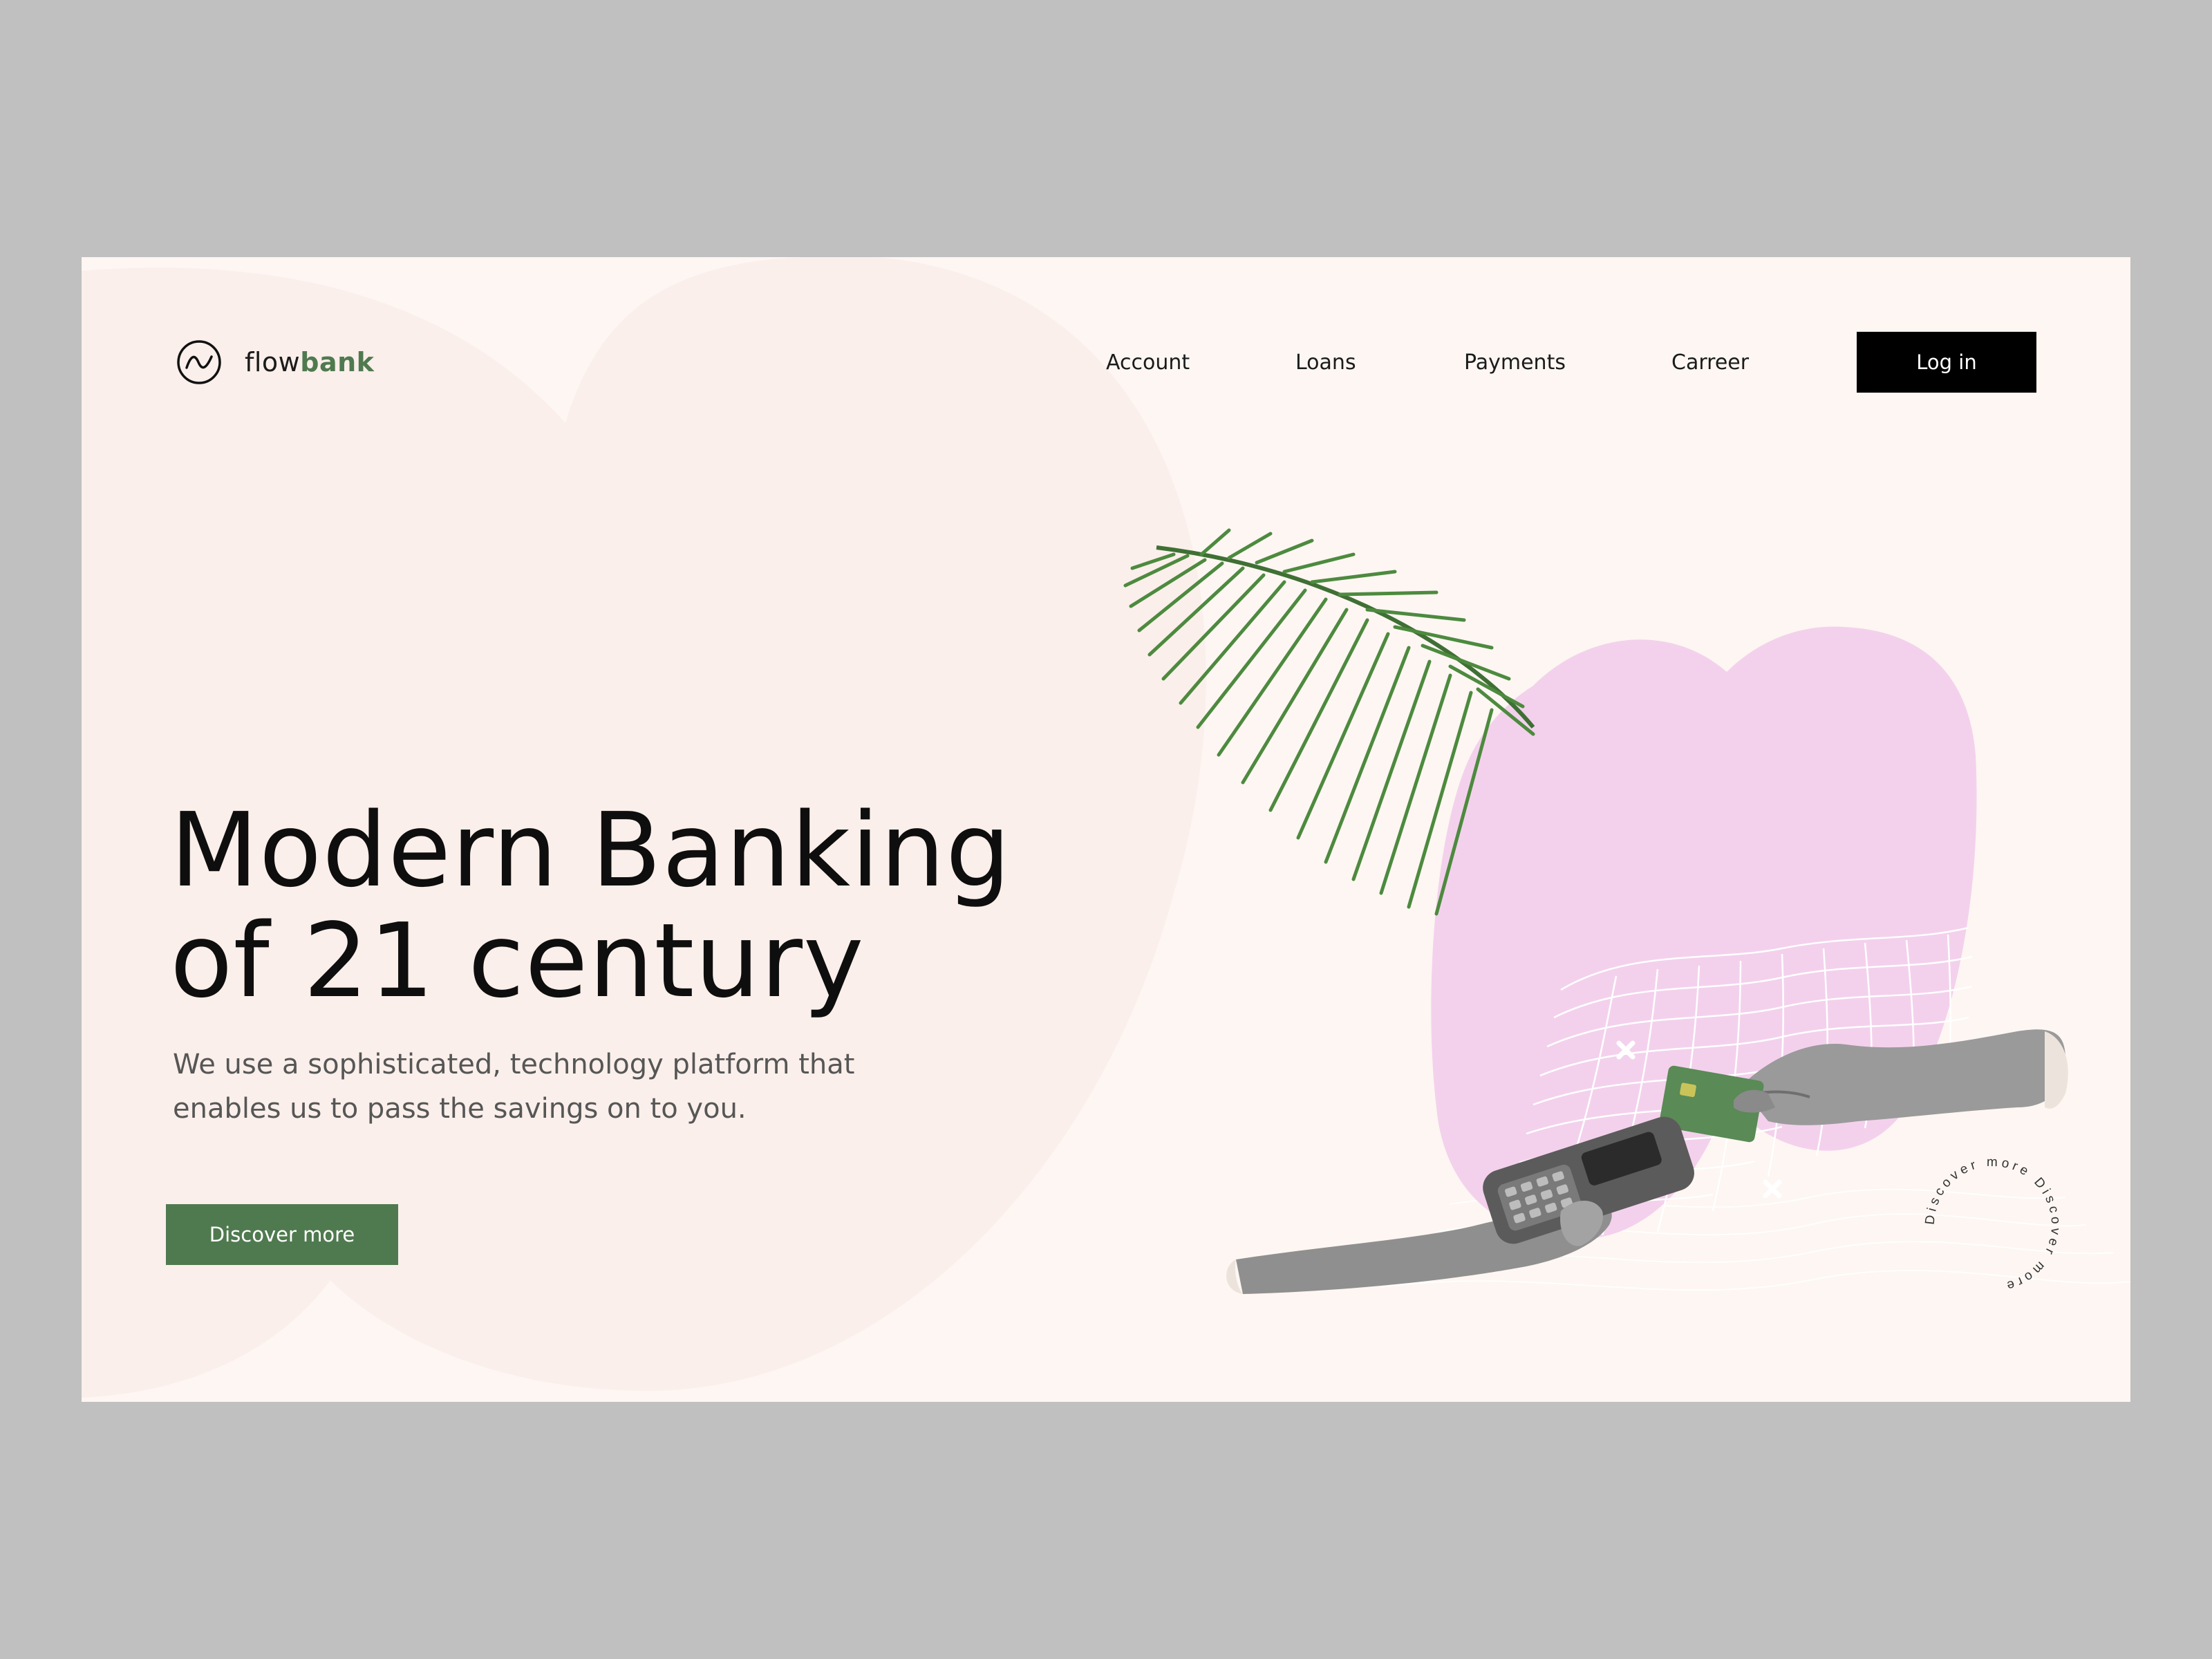 Image resolution: width=2212 pixels, height=1659 pixels. I want to click on nav-link-payments: Payments, so click(1515, 363).